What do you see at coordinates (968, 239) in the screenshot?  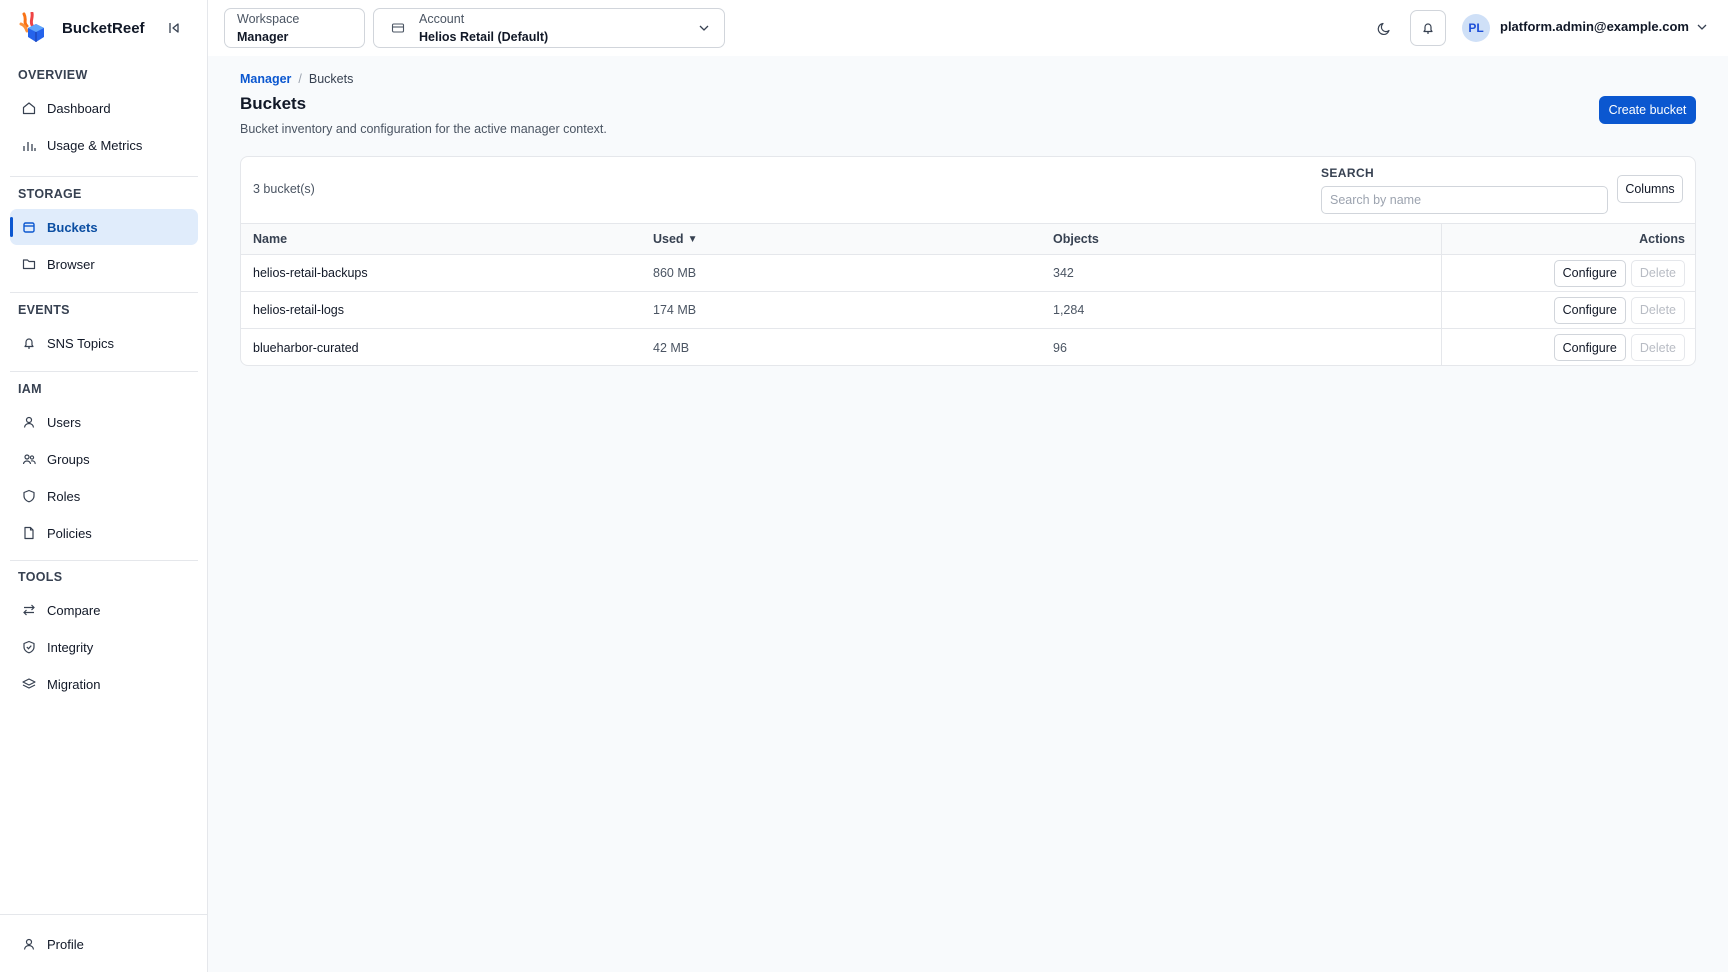 I see `table-header: Name Used ▼ Objects Actions` at bounding box center [968, 239].